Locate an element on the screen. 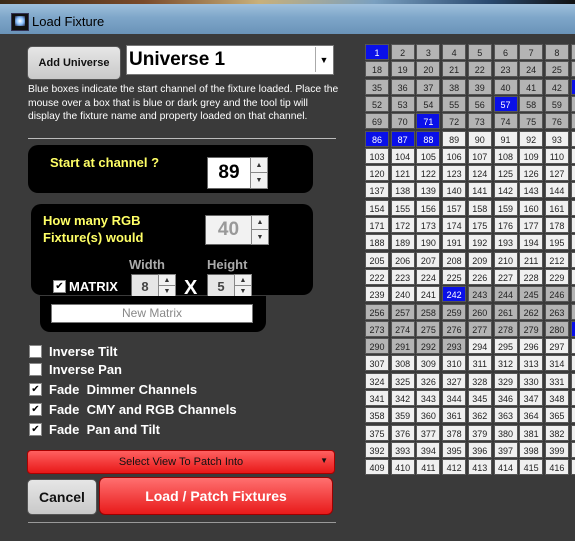 The image size is (575, 541). option-checkbox is located at coordinates (35, 369).